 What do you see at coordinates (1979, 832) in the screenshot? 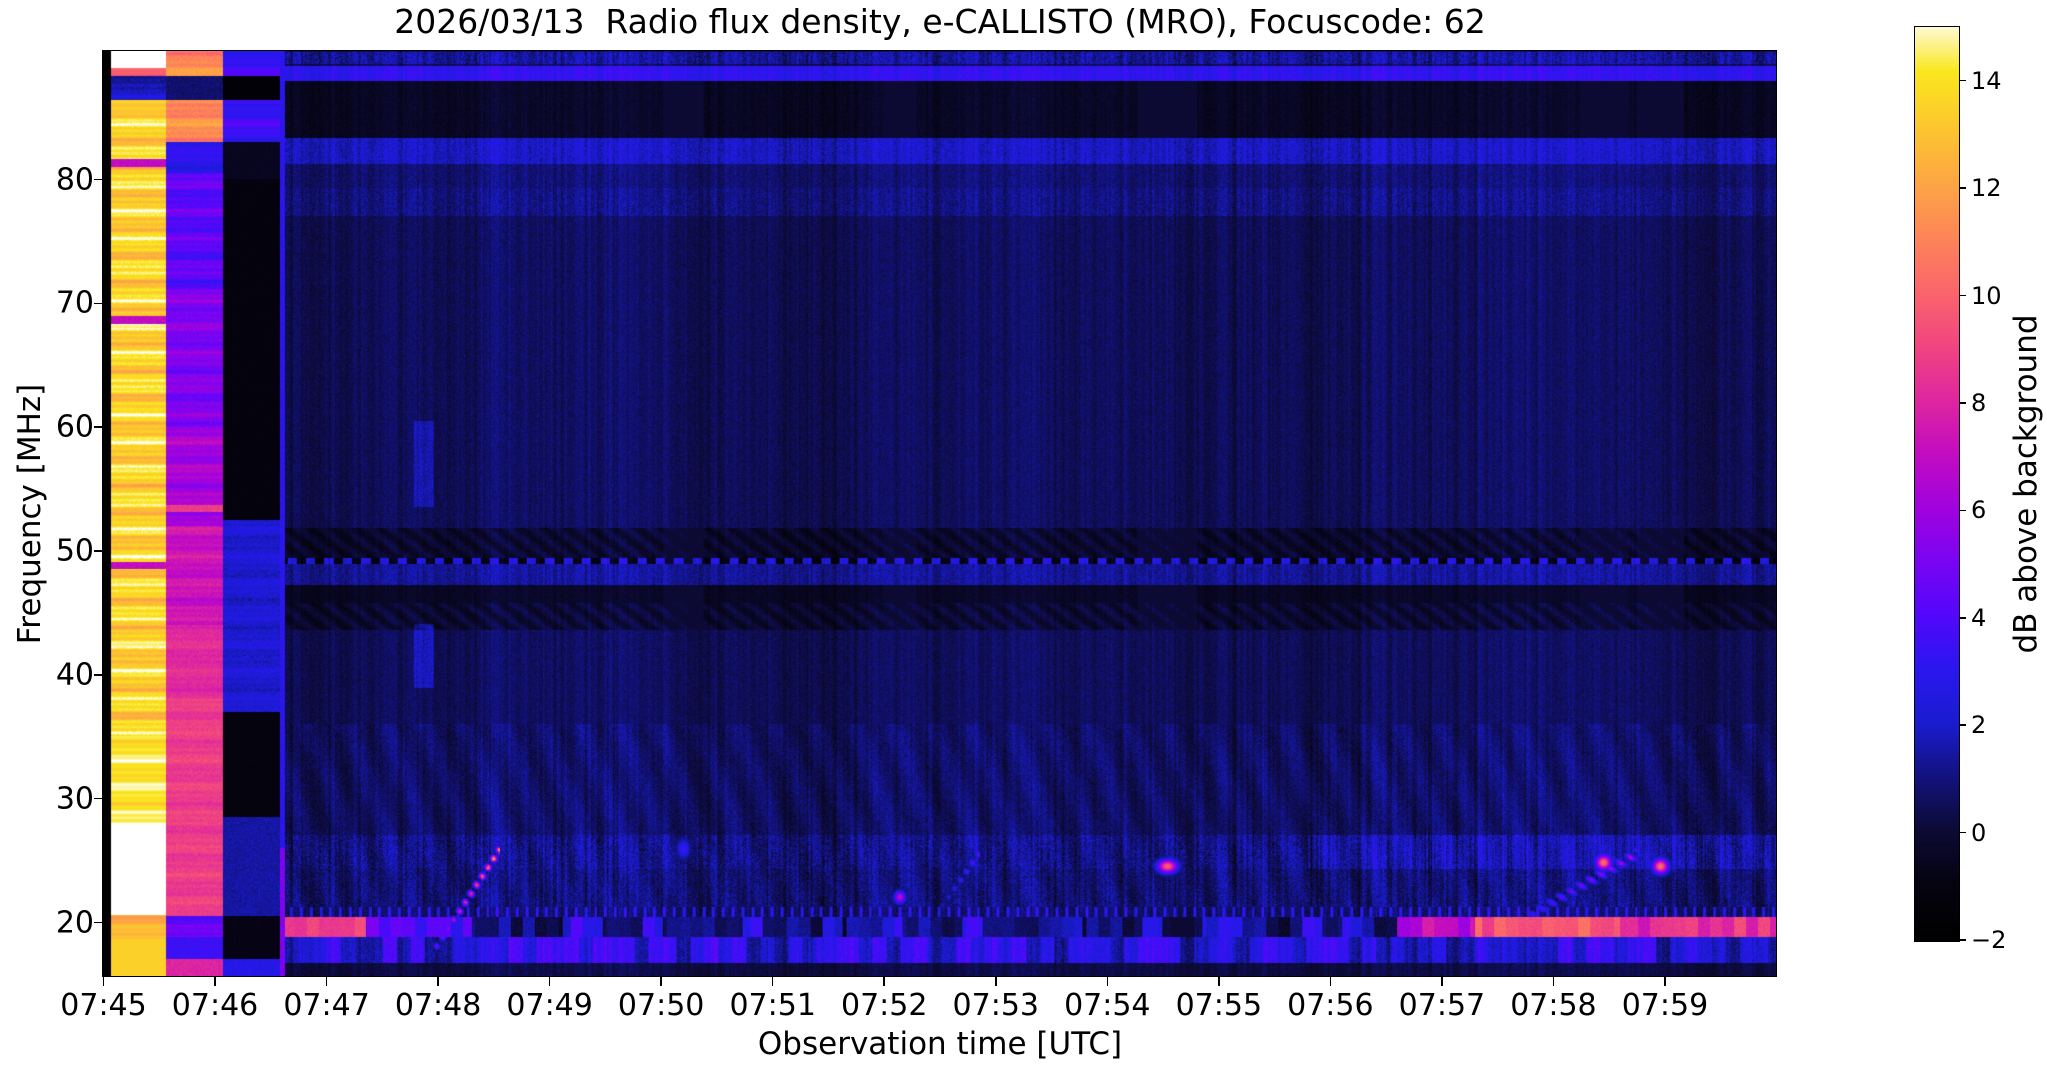
I see `colorbar-tick-label: 0` at bounding box center [1979, 832].